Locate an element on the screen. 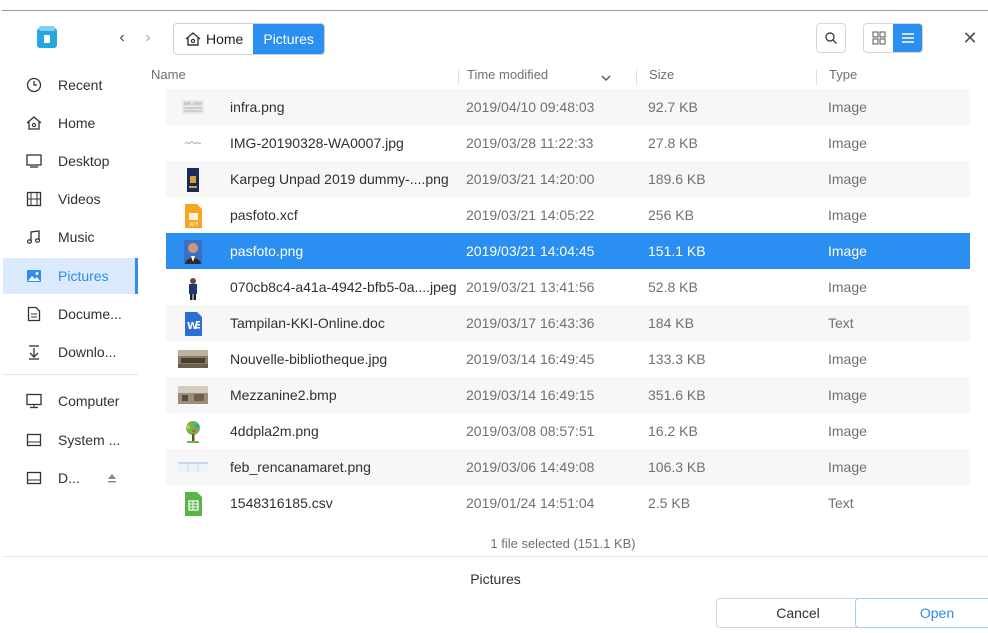  file-size: 256 KB is located at coordinates (671, 215).